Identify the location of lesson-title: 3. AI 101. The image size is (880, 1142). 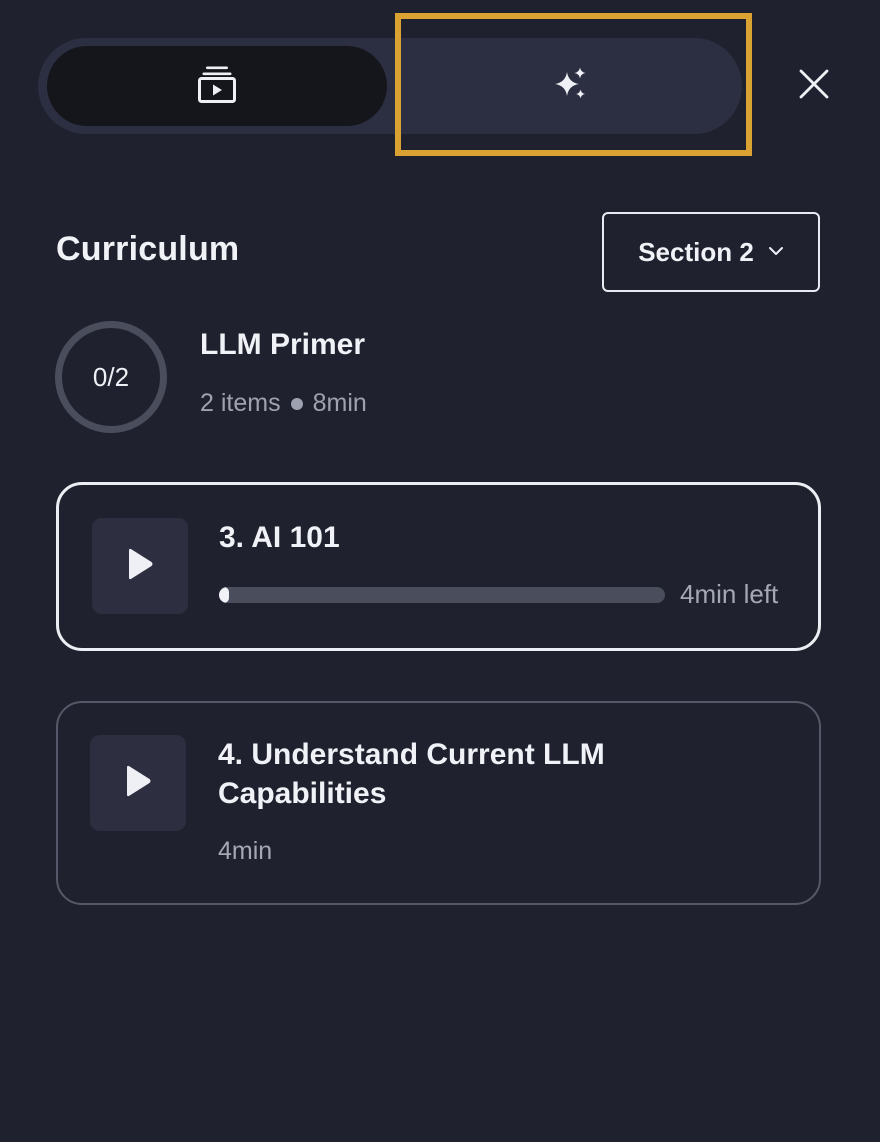
(279, 537).